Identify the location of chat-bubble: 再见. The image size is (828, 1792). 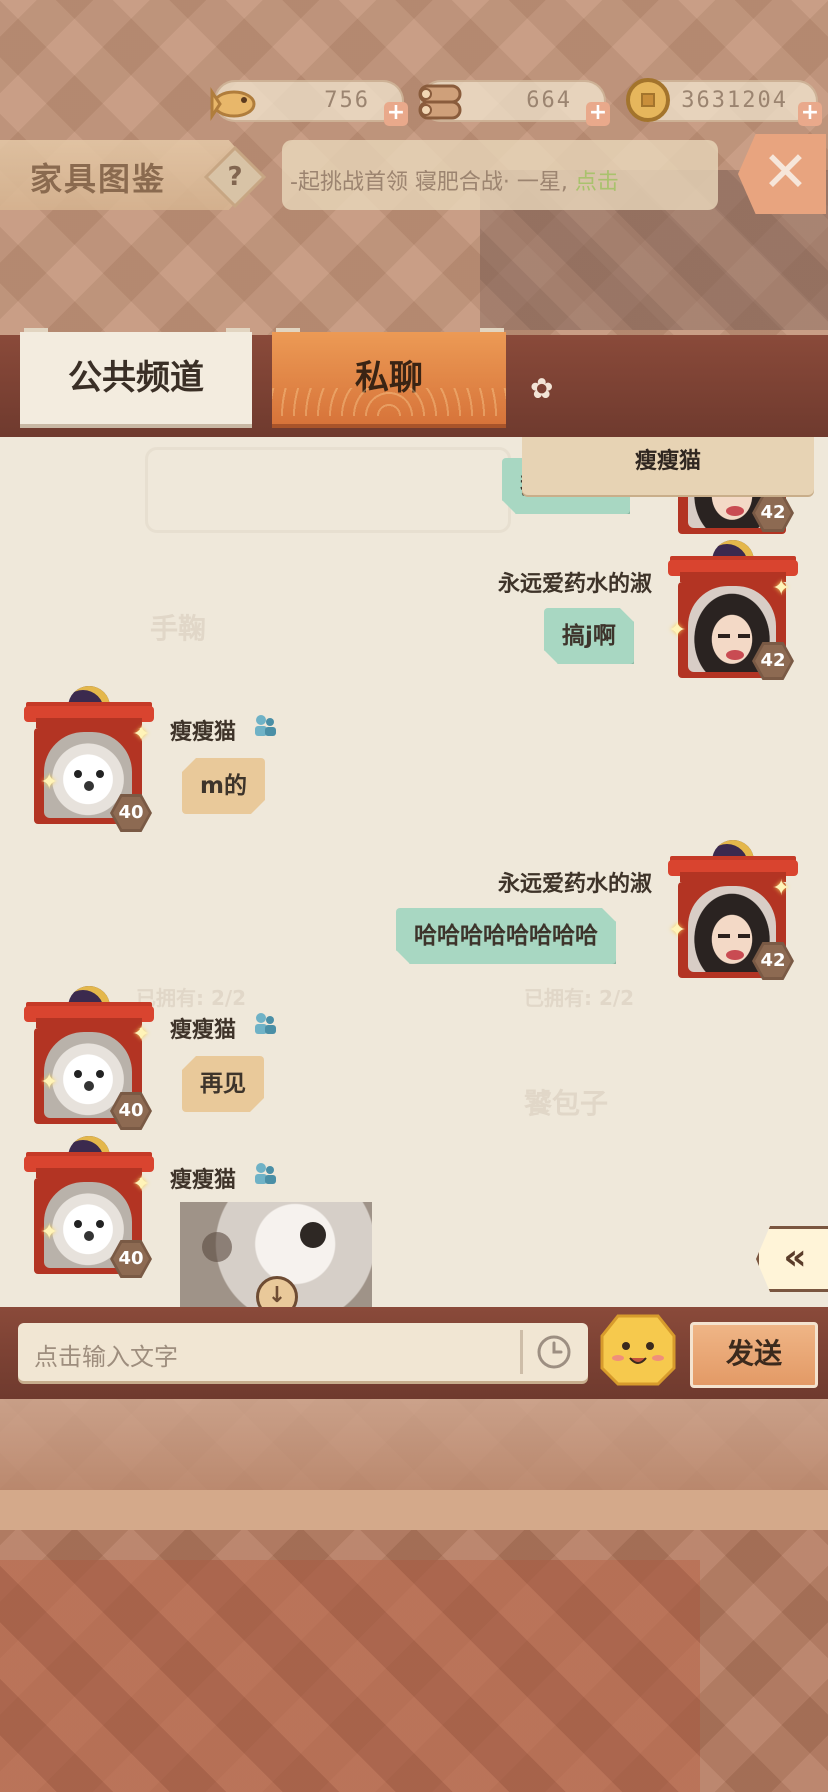
(223, 1084).